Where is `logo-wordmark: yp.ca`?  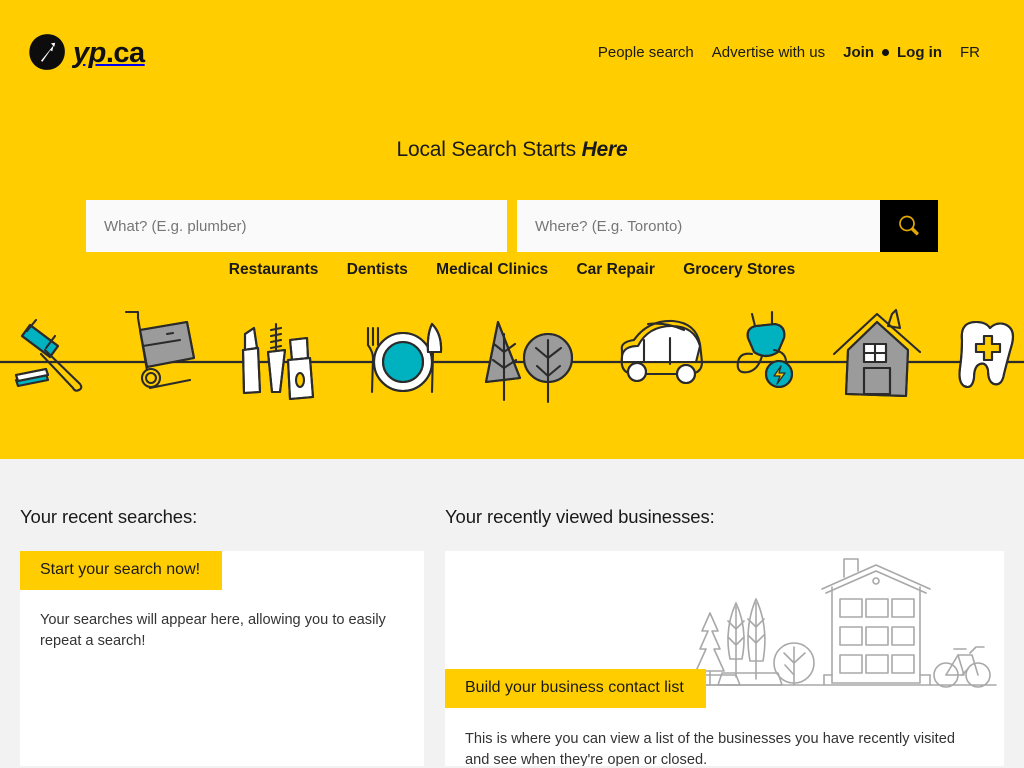
logo-wordmark: yp.ca is located at coordinates (109, 52).